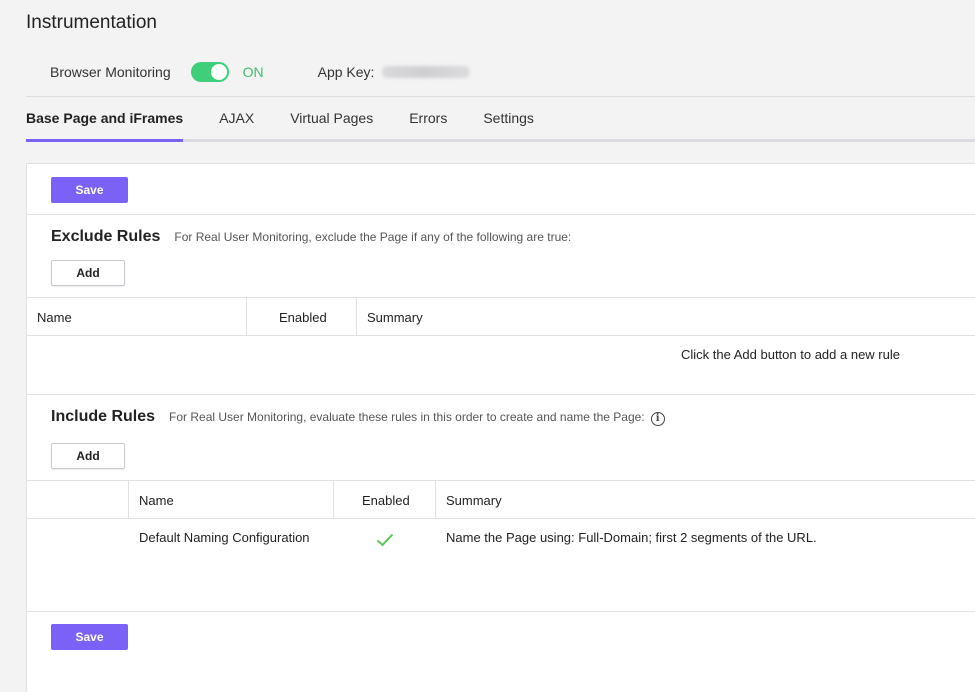 Image resolution: width=975 pixels, height=692 pixels. Describe the element at coordinates (110, 72) in the screenshot. I see `browser-monitoring-label: Browser Monitoring` at that location.